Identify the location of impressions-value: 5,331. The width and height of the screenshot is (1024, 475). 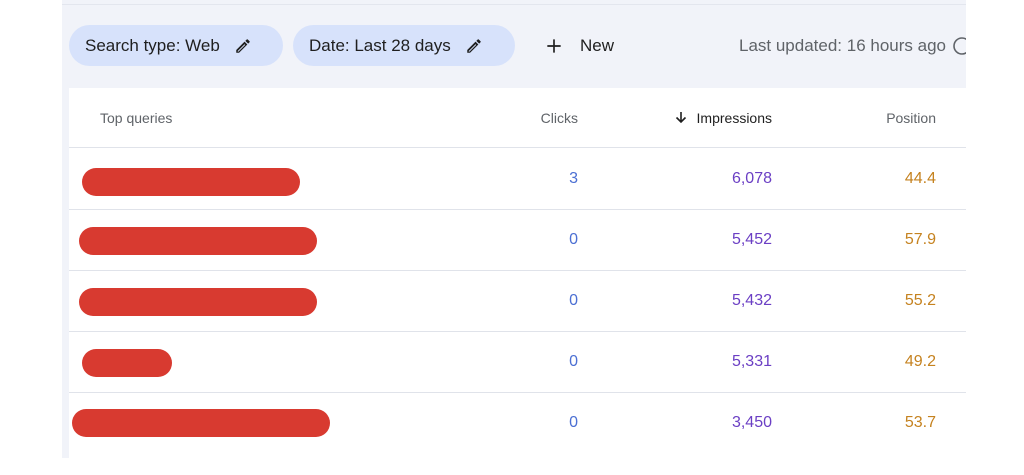
(751, 361).